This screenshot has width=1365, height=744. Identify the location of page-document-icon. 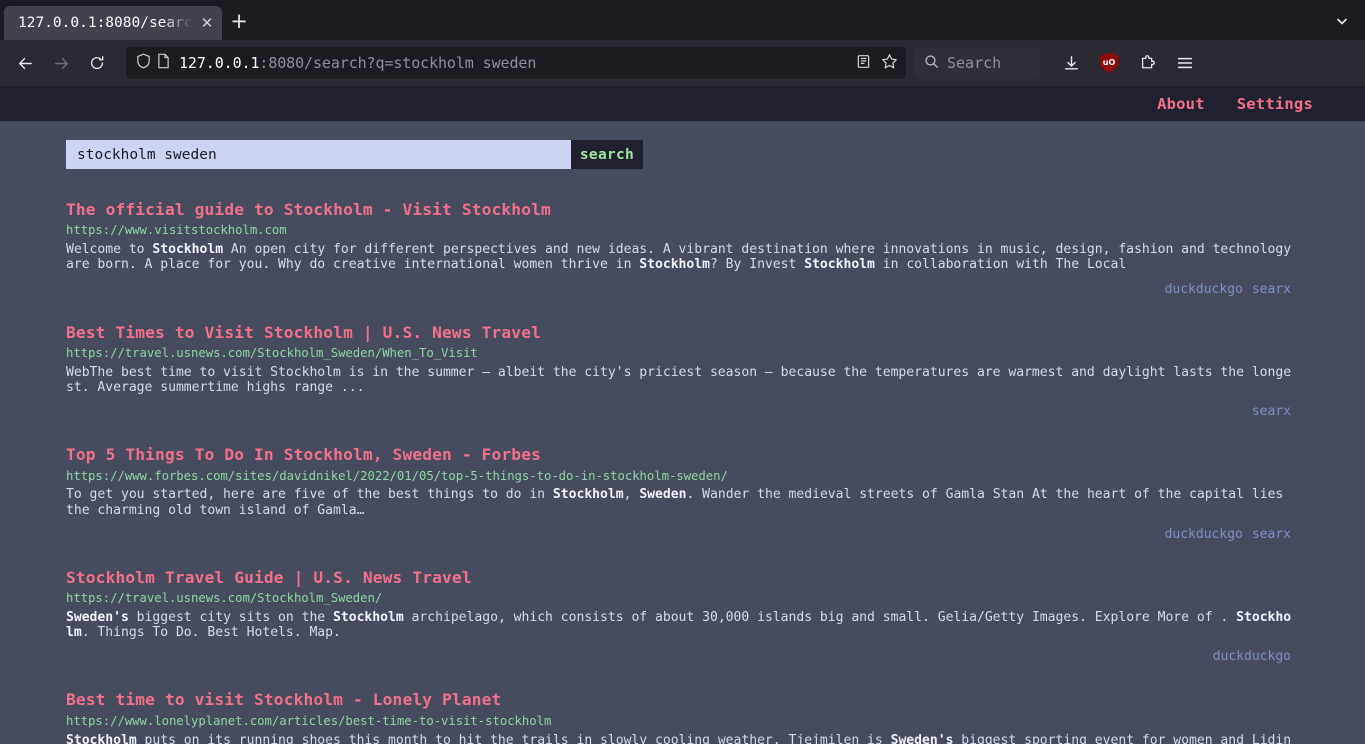
(163, 63).